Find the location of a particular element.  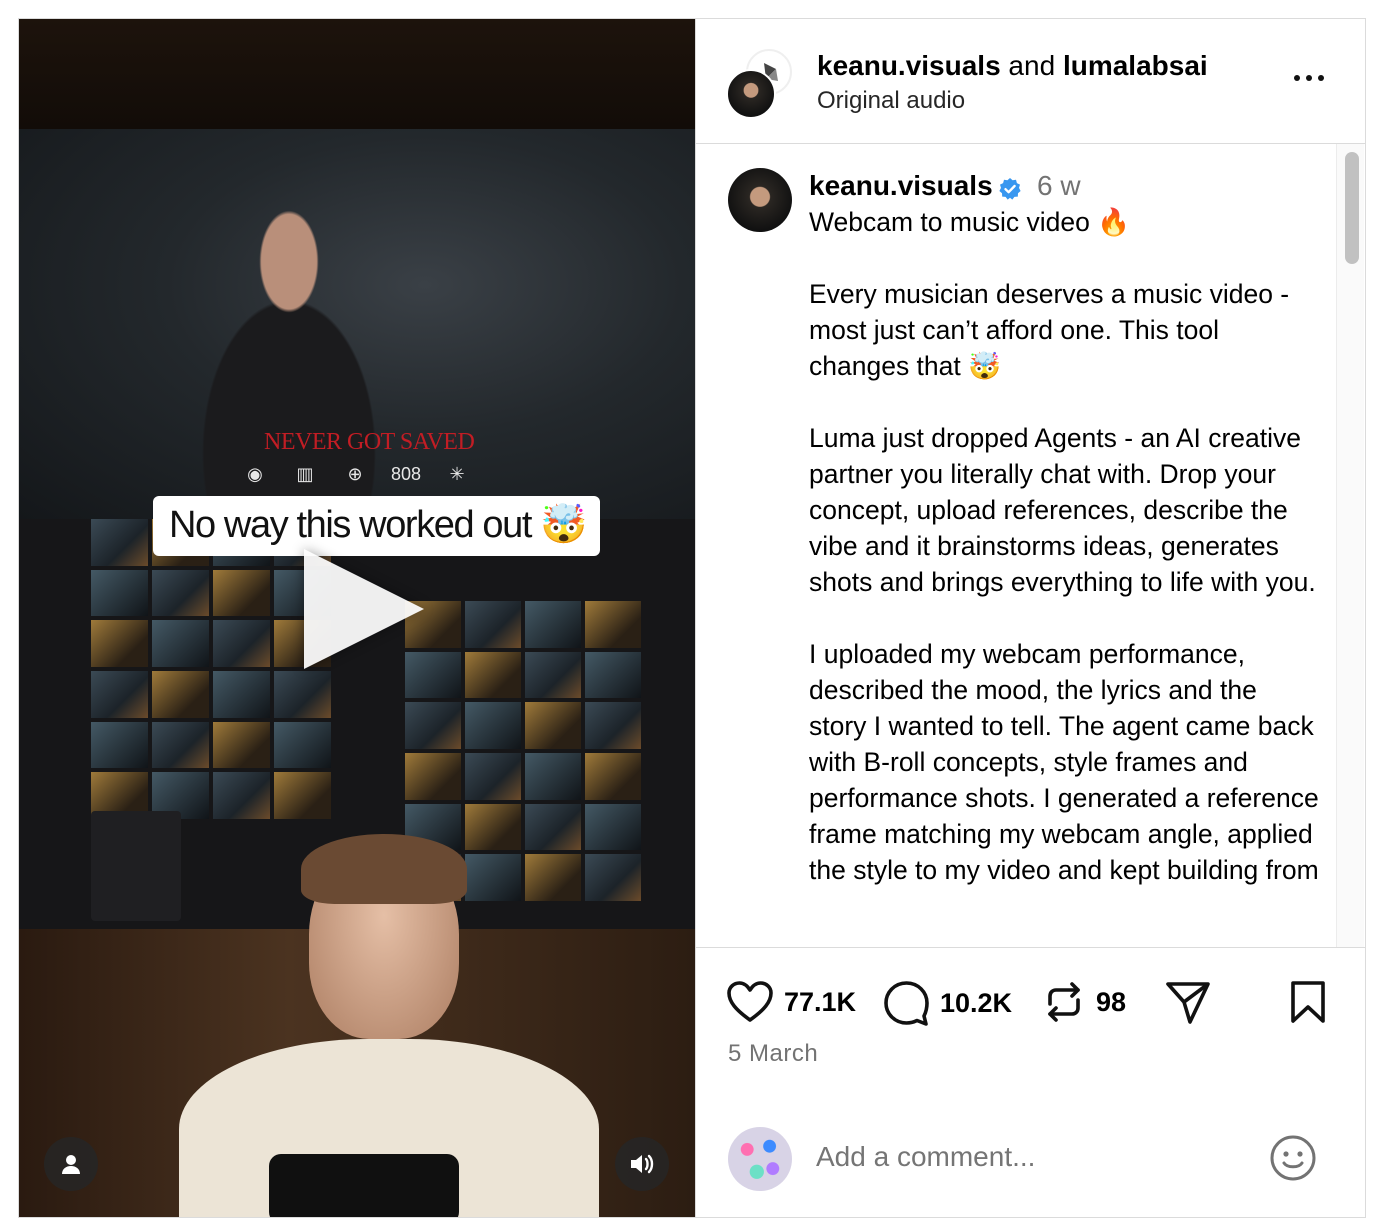

scrollbar-thumb is located at coordinates (1352, 208).